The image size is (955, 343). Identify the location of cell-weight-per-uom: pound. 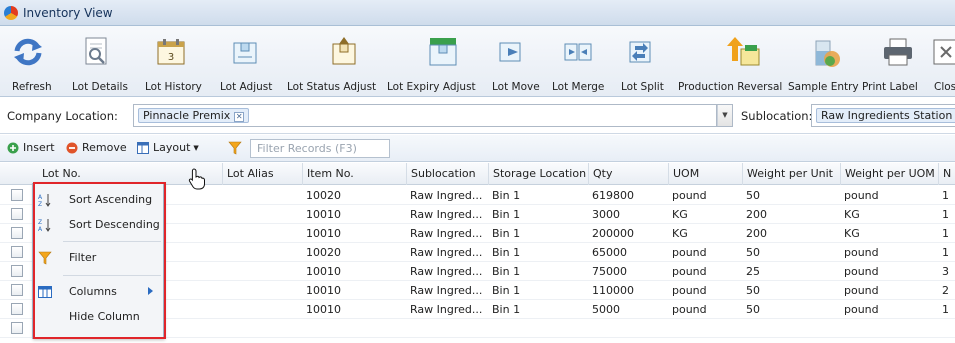
(861, 290).